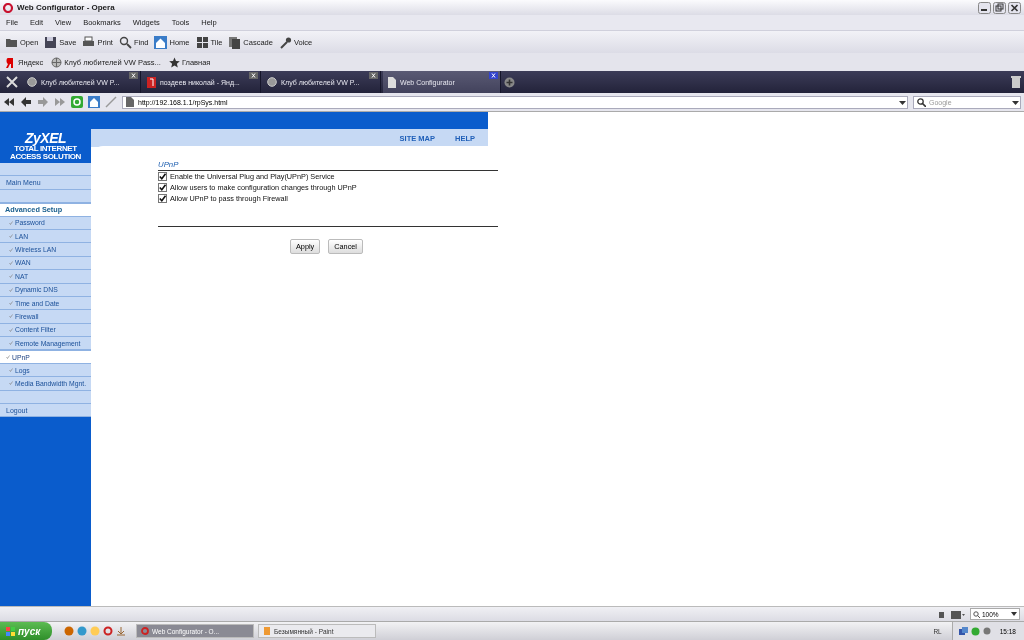 This screenshot has height=640, width=1024. I want to click on window-title: Web Configurator - Opera, so click(66, 7).